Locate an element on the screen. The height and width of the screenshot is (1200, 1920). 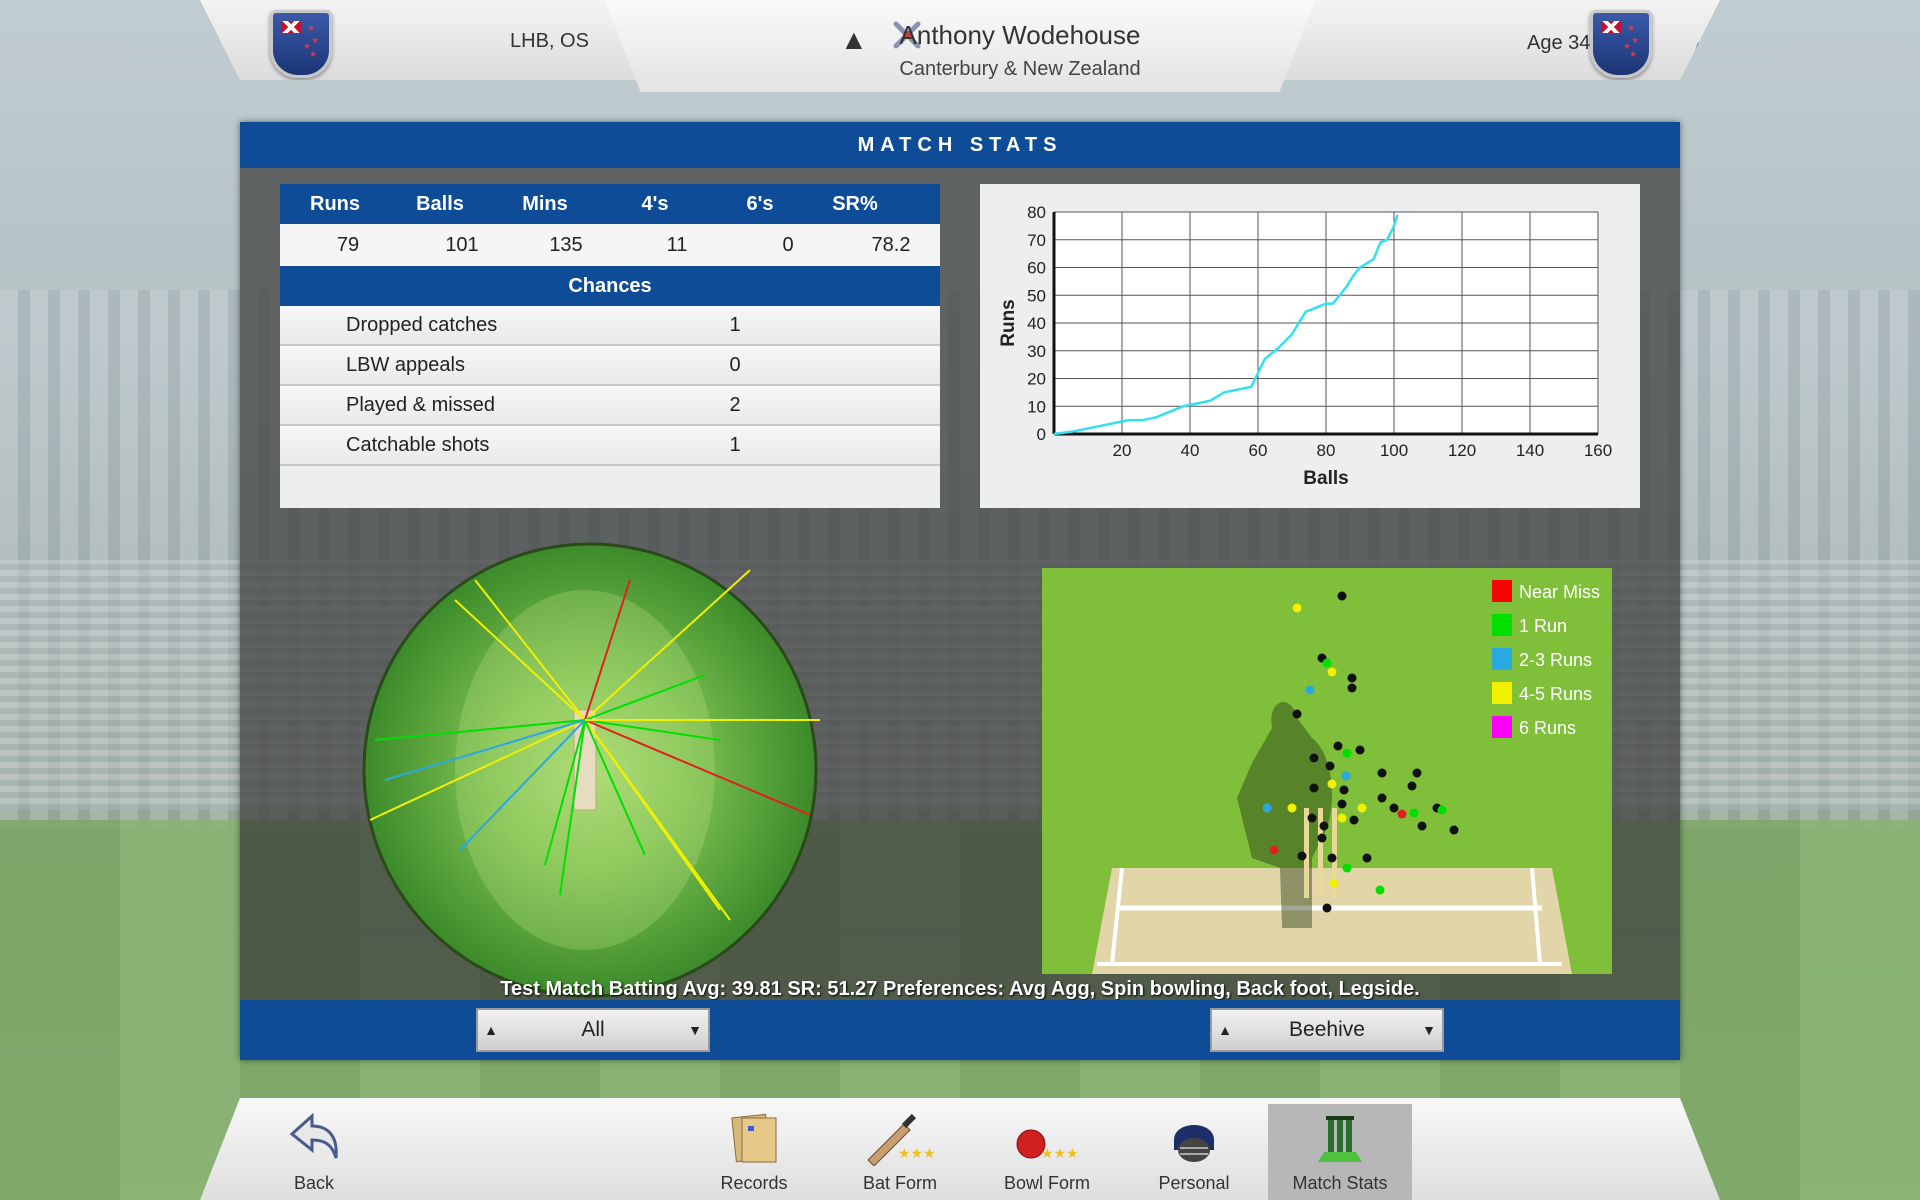
x-tick-label: 40 is located at coordinates (1190, 450).